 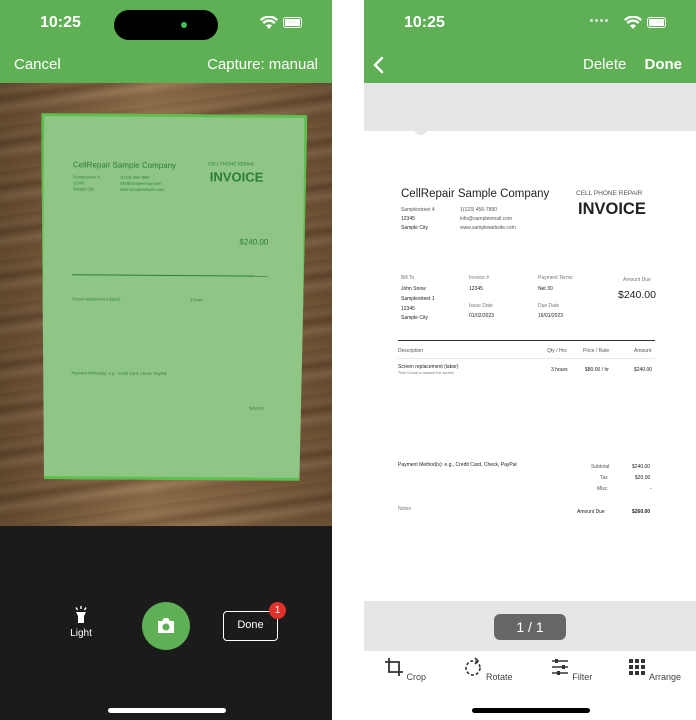 I want to click on subtotal: $240.00, so click(x=641, y=467).